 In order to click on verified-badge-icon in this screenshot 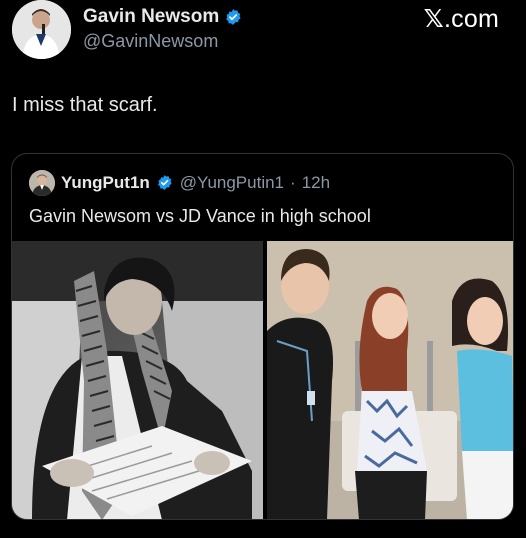, I will do `click(233, 17)`.